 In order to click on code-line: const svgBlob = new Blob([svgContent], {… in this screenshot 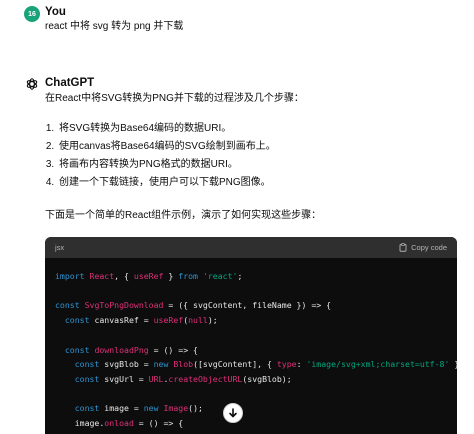, I will do `click(265, 364)`.